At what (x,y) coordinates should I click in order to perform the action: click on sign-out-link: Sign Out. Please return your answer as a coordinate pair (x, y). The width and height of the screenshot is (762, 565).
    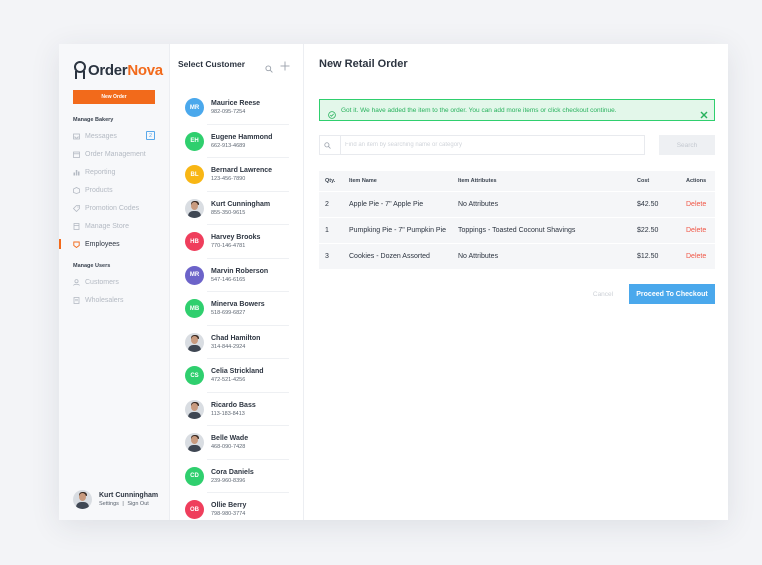
    Looking at the image, I should click on (137, 504).